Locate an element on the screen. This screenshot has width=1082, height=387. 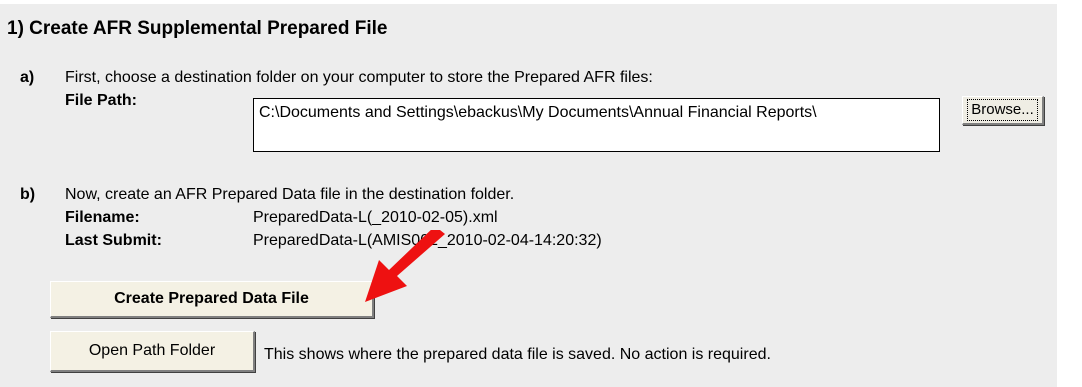
file-path-label: File Path: is located at coordinates (101, 100).